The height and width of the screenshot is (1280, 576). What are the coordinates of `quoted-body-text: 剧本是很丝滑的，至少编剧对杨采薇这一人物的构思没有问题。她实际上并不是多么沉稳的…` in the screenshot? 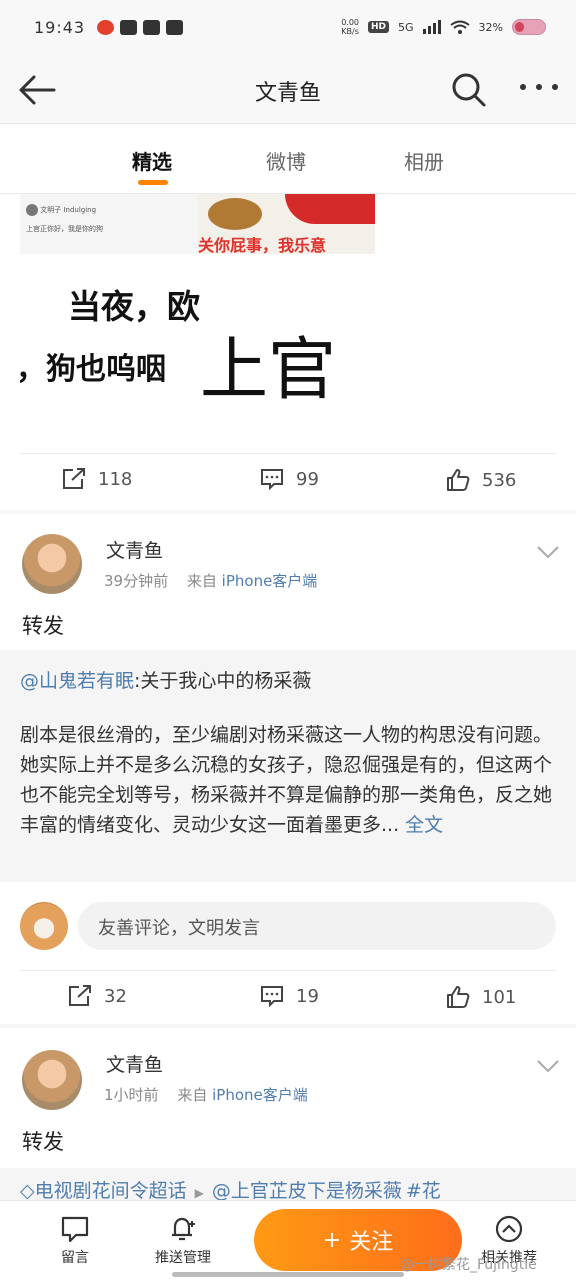 It's located at (286, 780).